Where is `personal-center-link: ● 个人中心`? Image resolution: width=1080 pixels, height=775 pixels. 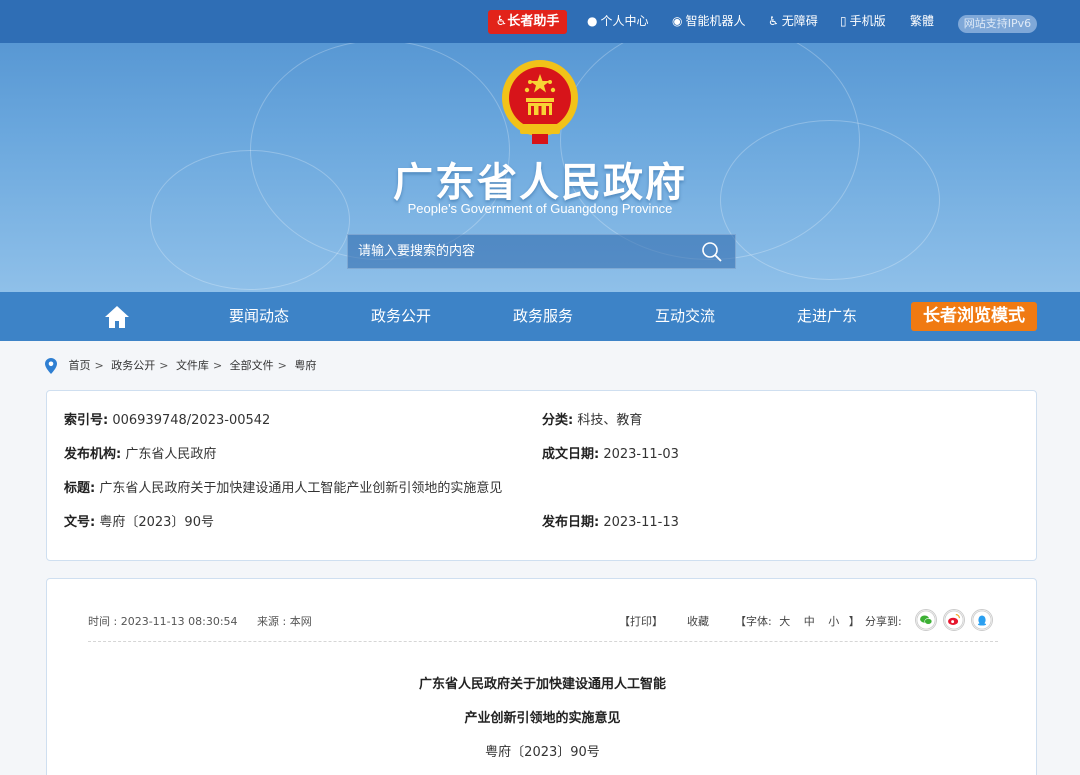
personal-center-link: ● 个人中心 is located at coordinates (618, 21).